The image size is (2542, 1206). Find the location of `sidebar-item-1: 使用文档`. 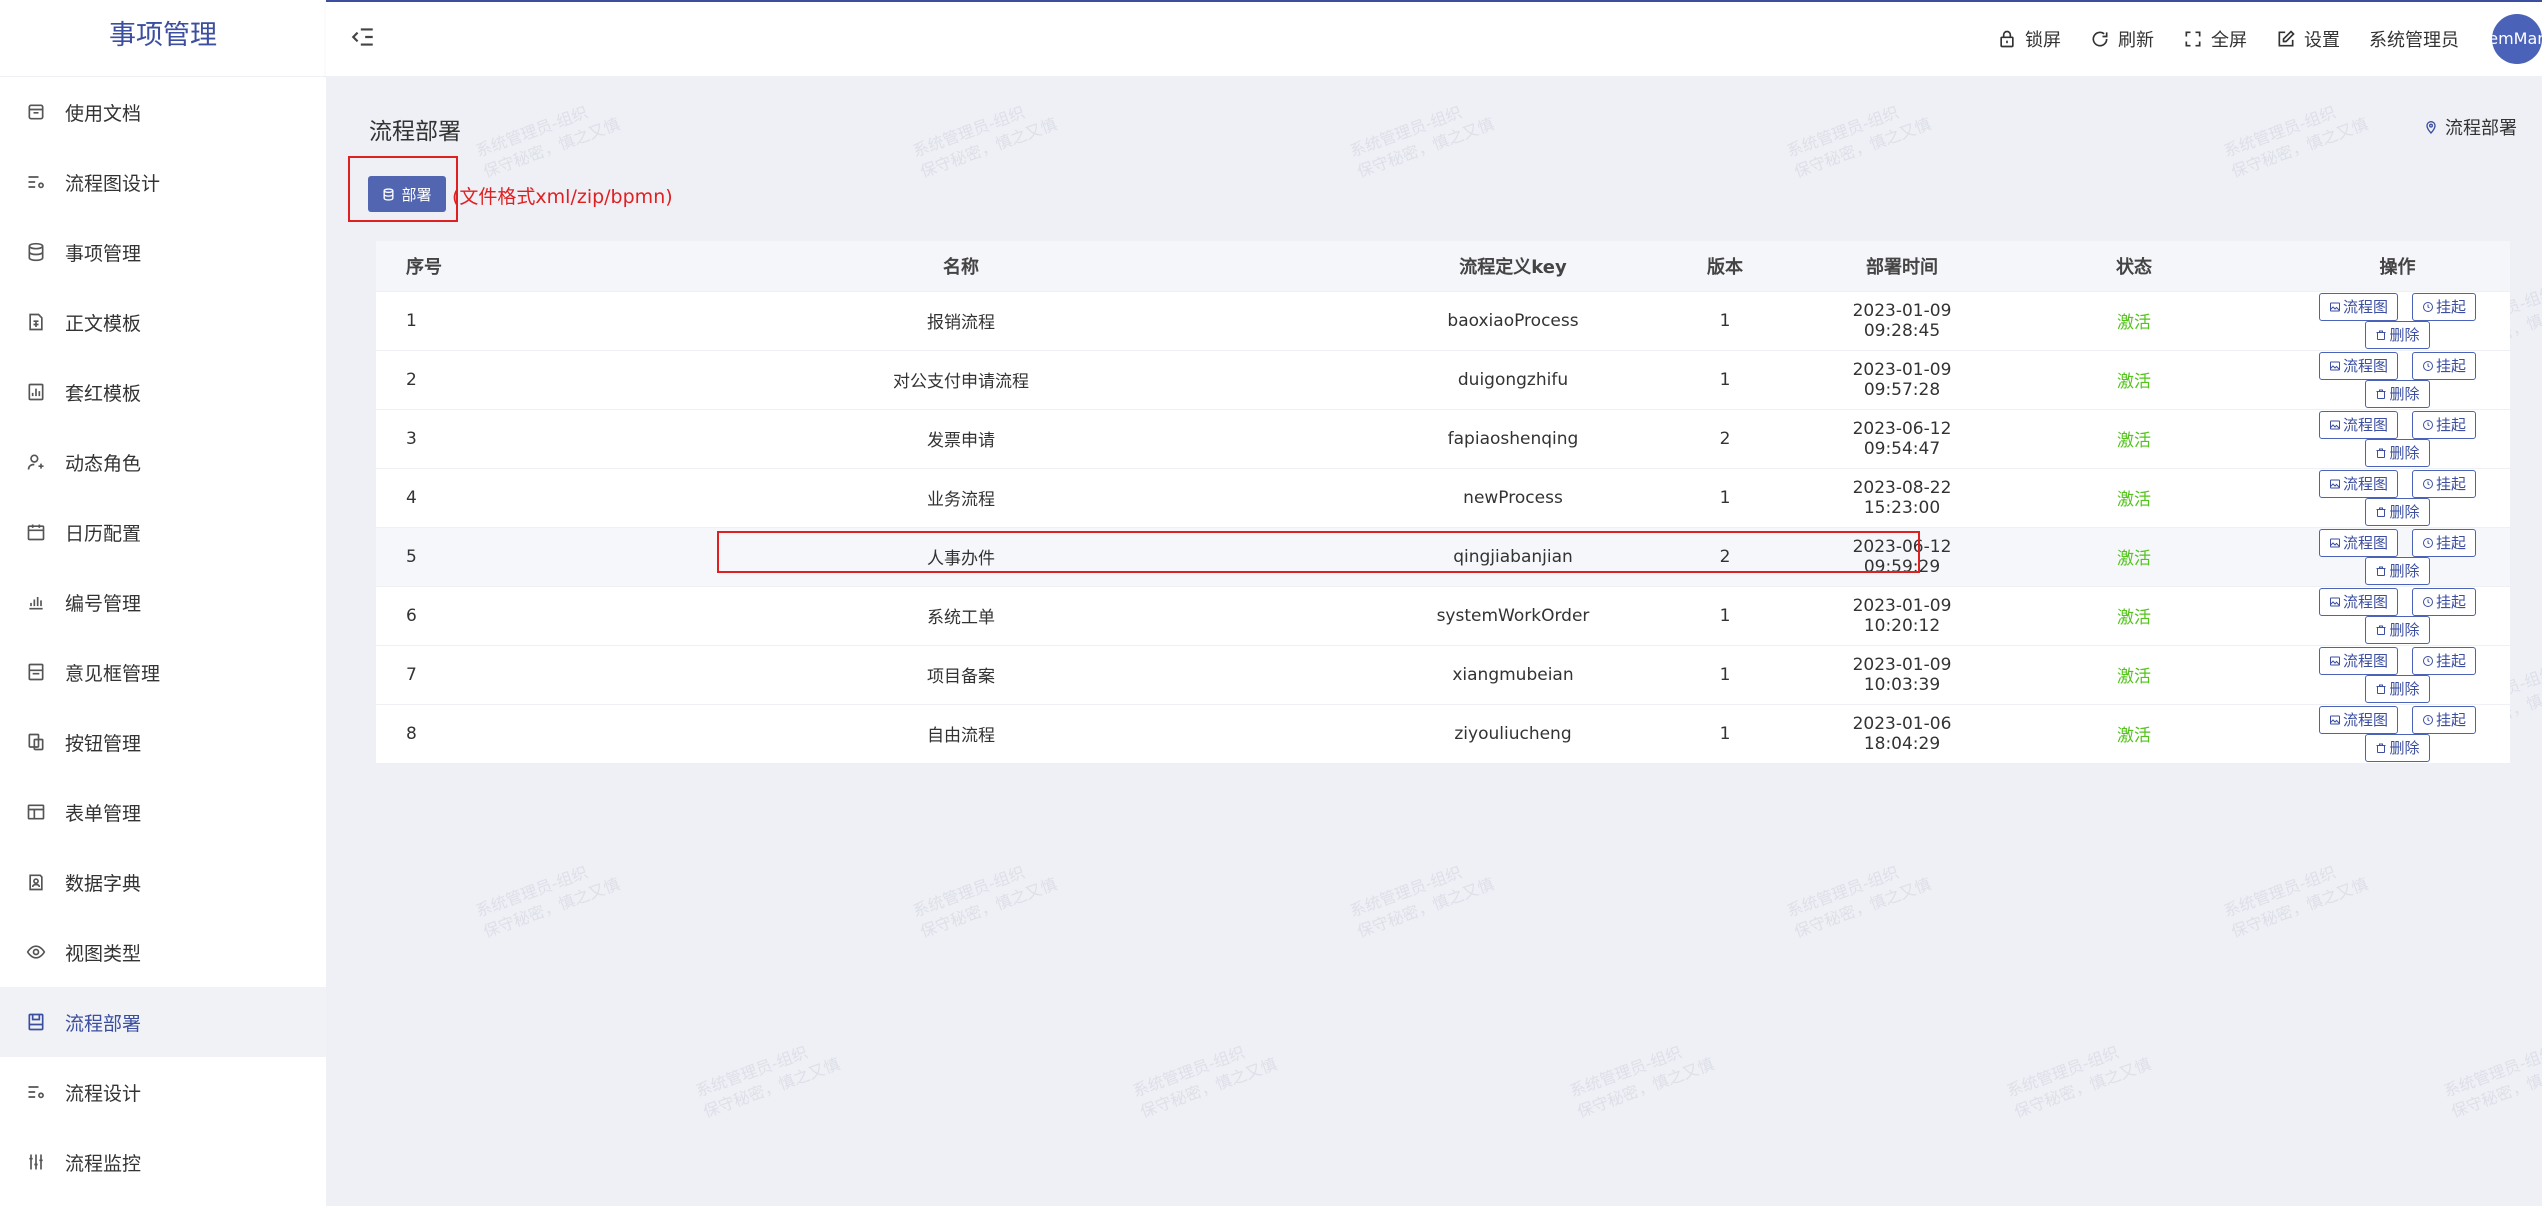

sidebar-item-1: 使用文档 is located at coordinates (163, 112).